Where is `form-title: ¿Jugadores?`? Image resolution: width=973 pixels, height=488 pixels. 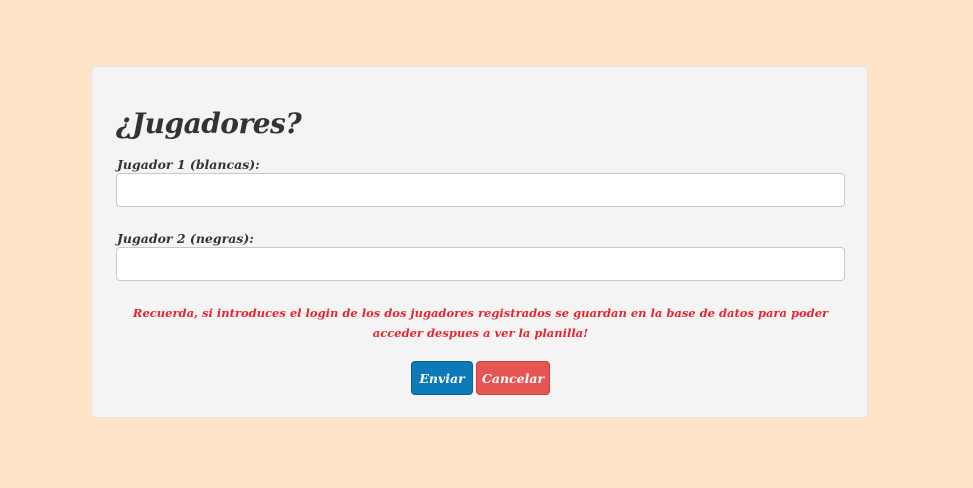
form-title: ¿Jugadores? is located at coordinates (209, 123).